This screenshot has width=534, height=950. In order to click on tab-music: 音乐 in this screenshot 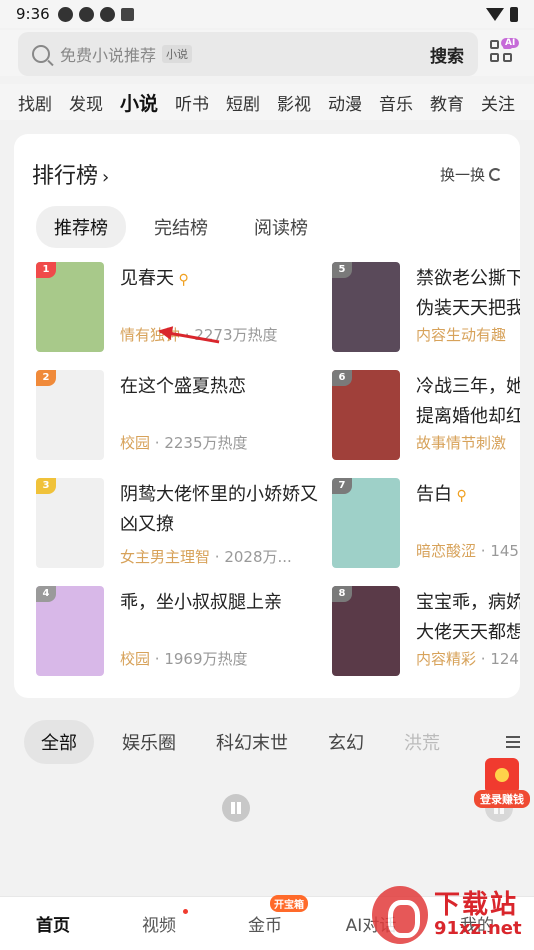, I will do `click(396, 102)`.